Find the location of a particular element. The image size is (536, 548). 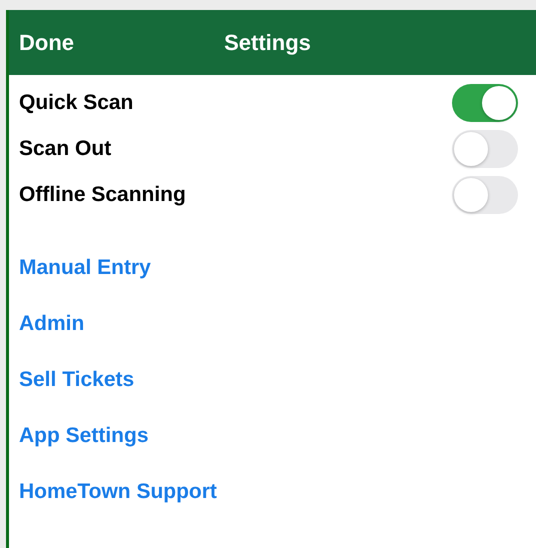

setting-label: Quick Scan is located at coordinates (76, 103).